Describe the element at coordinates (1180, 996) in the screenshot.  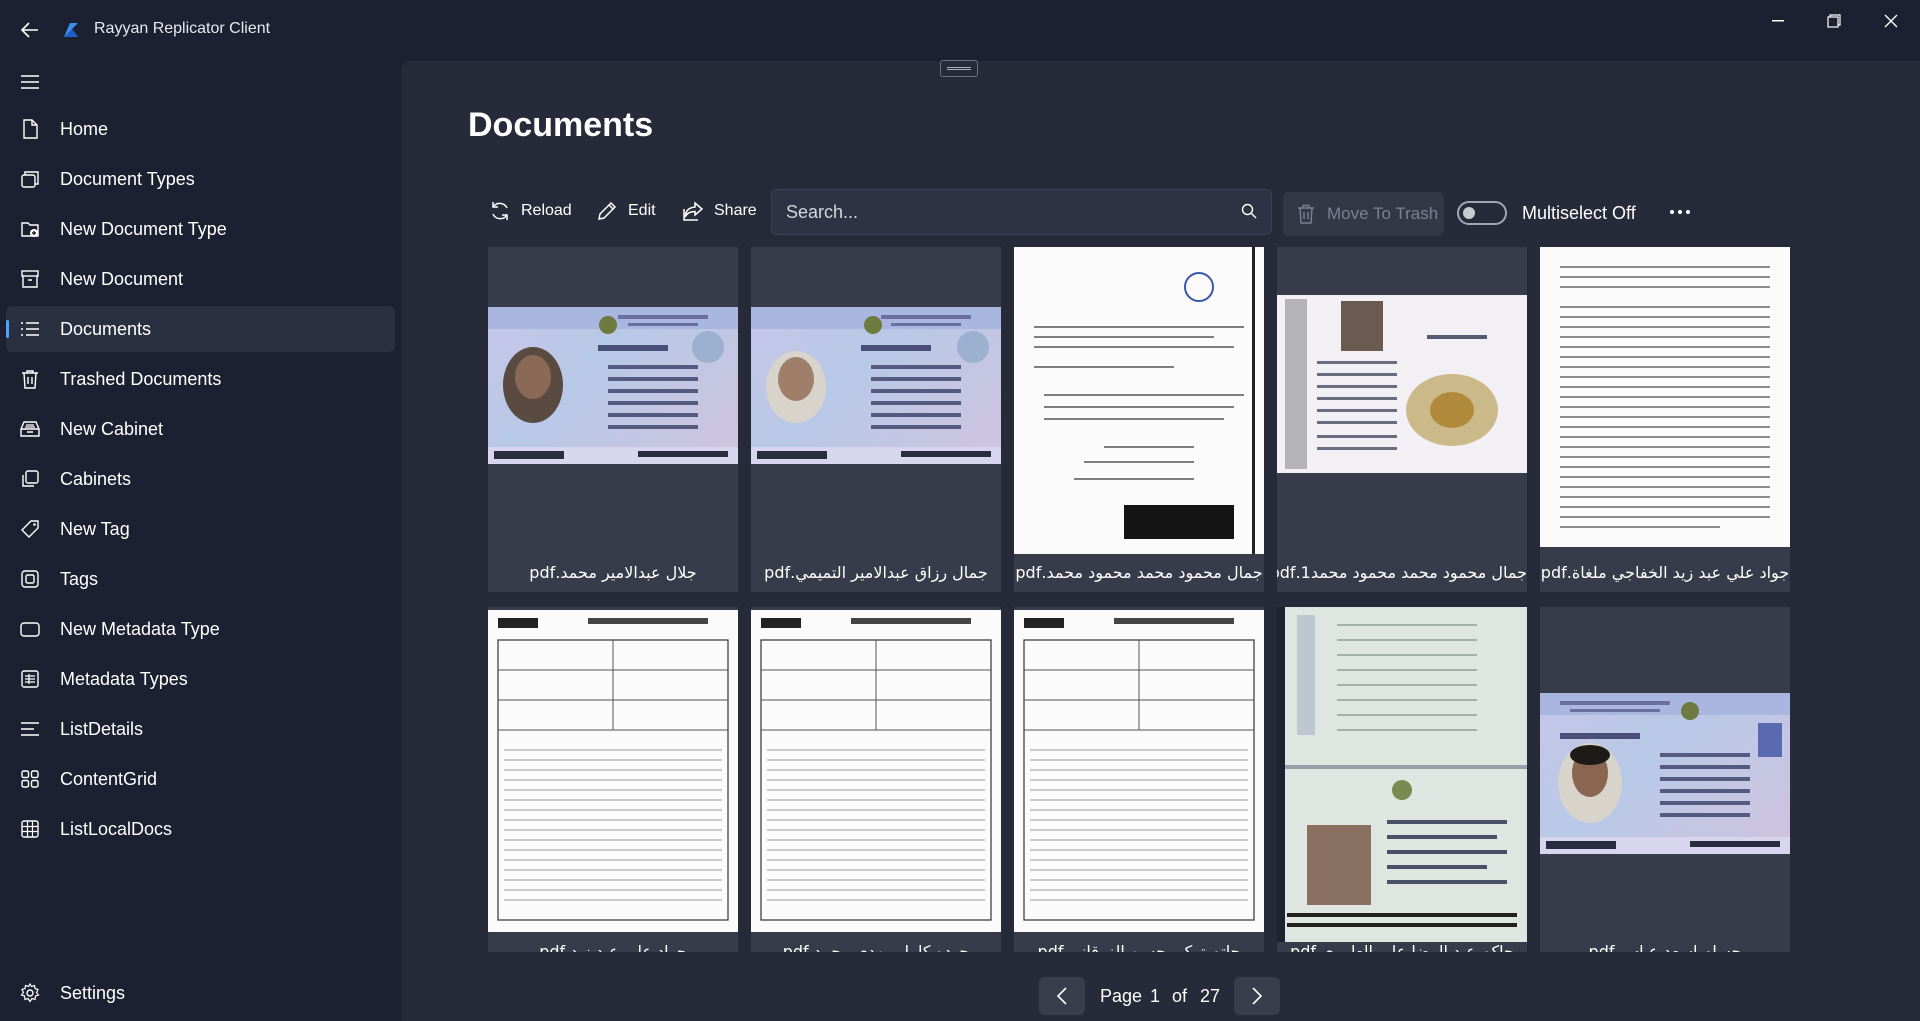
I see `of-label: of` at that location.